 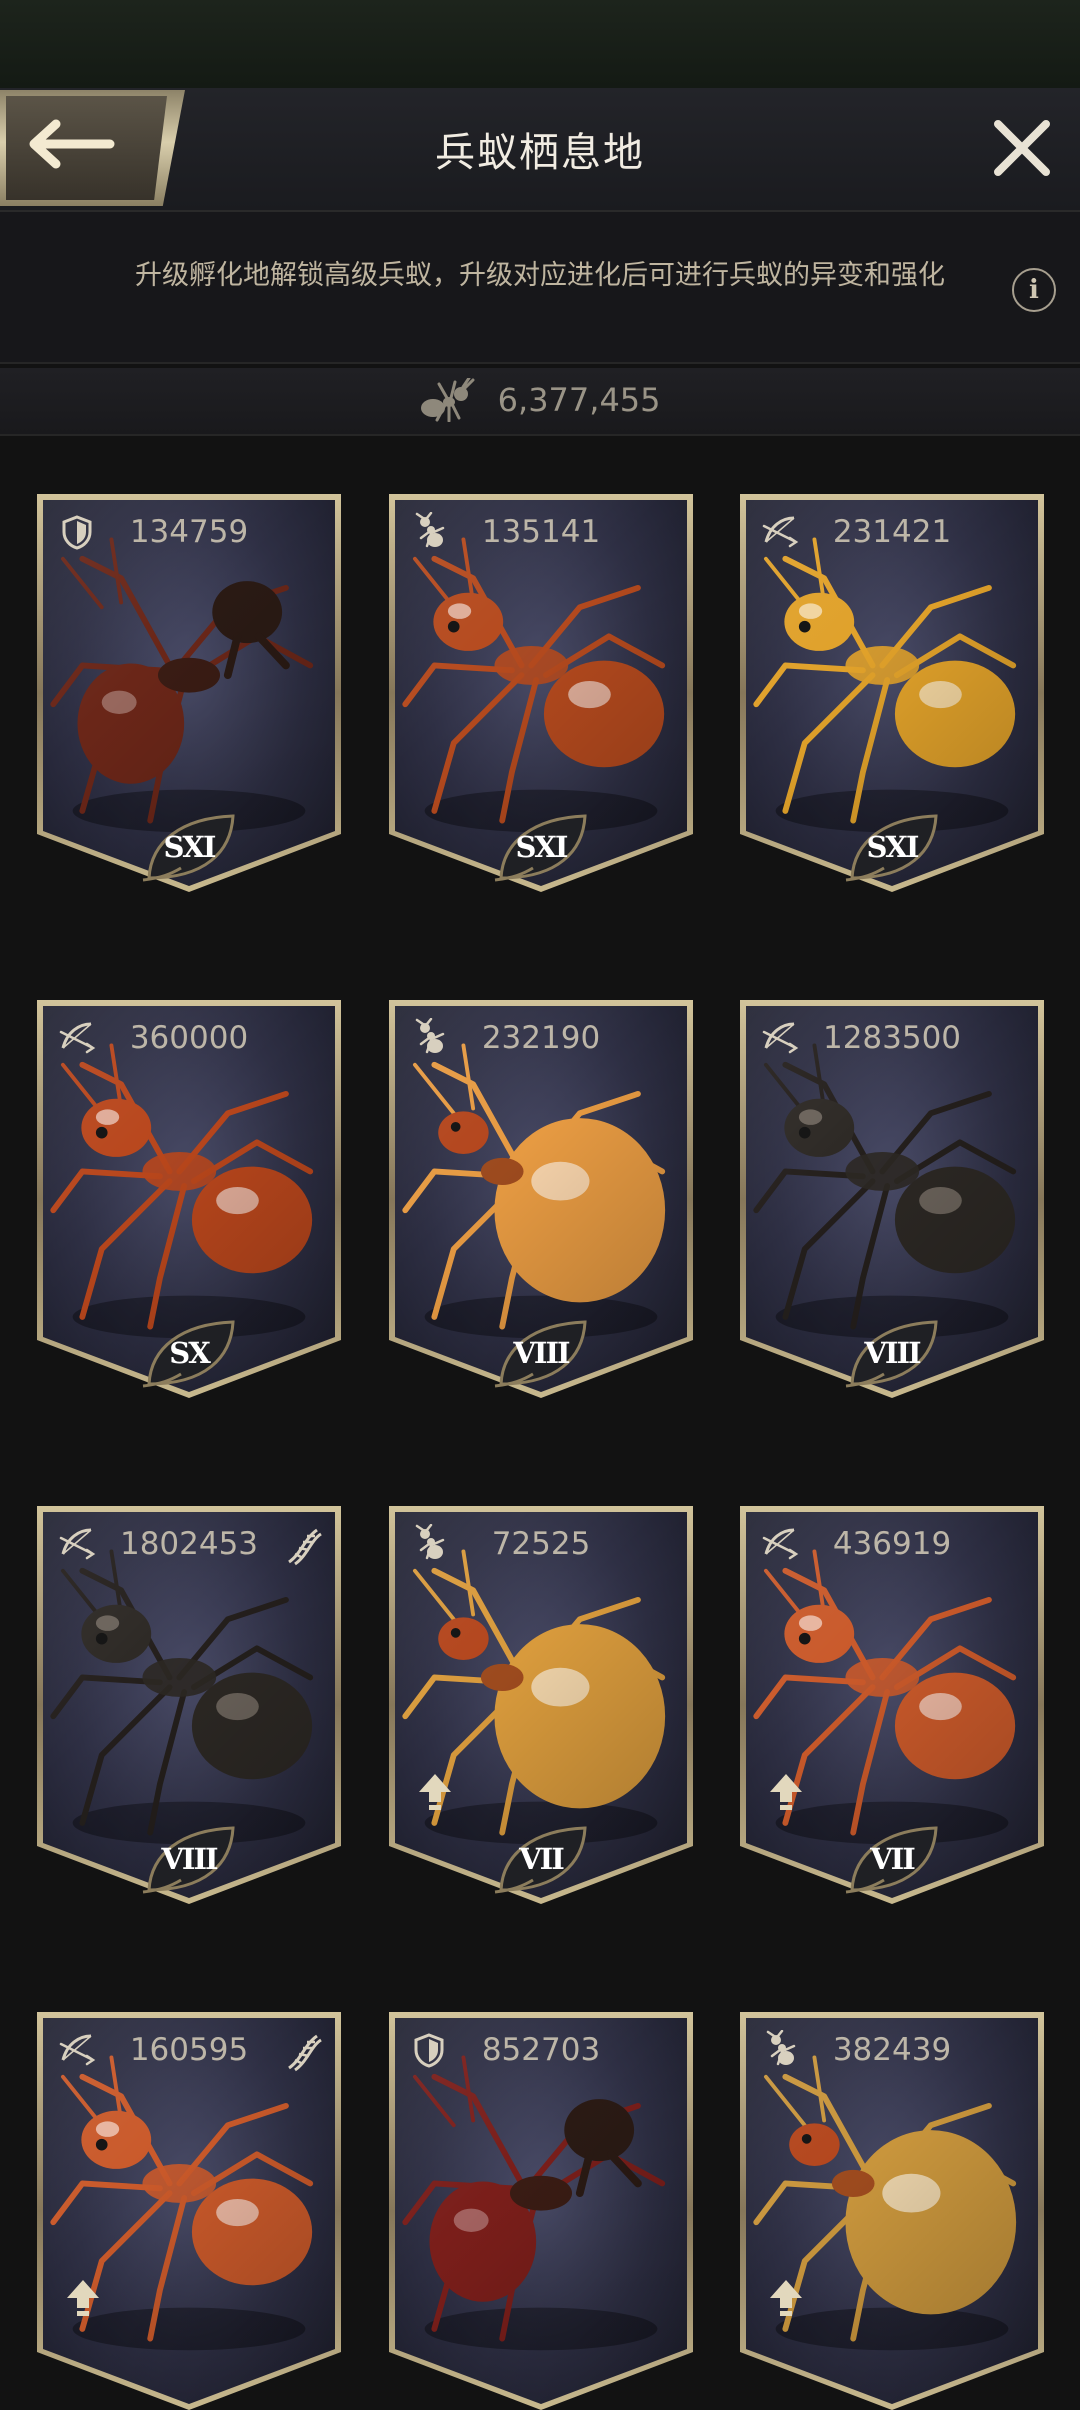 I want to click on tier-badge: SX, so click(x=189, y=1353).